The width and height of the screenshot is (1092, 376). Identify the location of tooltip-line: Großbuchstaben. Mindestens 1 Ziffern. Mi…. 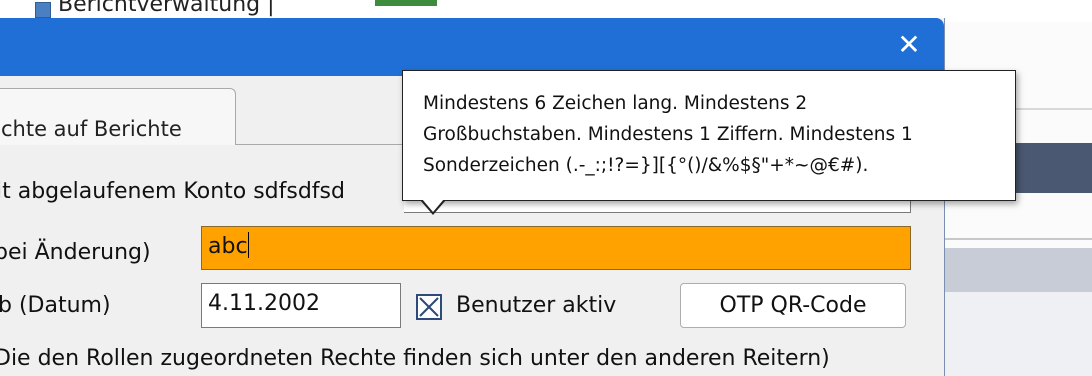
(668, 134).